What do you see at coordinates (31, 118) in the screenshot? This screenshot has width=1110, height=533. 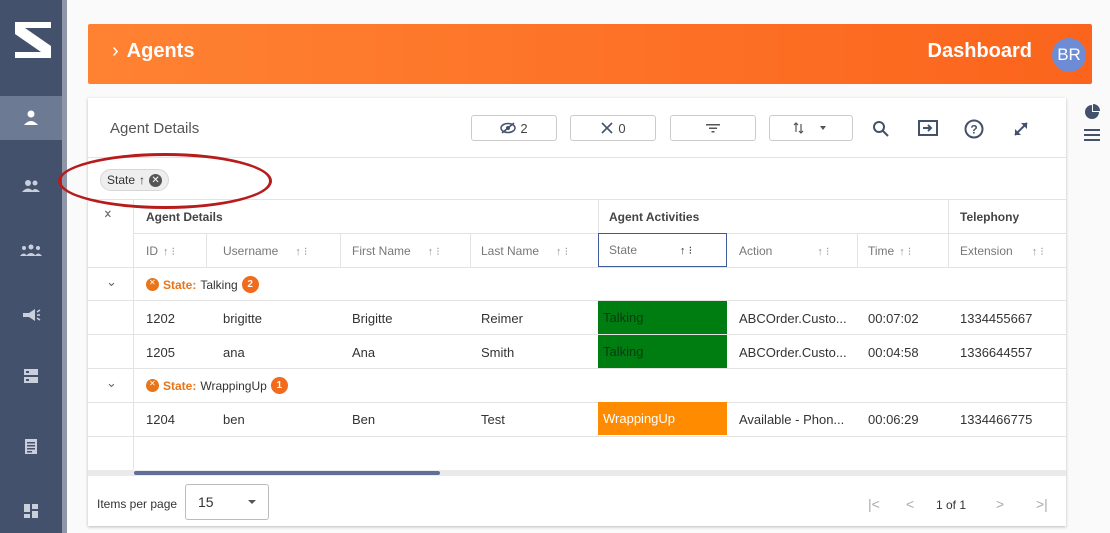 I see `nav-agent-icon` at bounding box center [31, 118].